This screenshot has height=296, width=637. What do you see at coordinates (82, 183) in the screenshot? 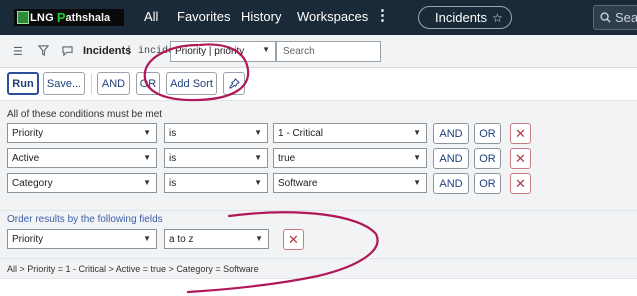
I see `condition-field-select: Category ▼` at bounding box center [82, 183].